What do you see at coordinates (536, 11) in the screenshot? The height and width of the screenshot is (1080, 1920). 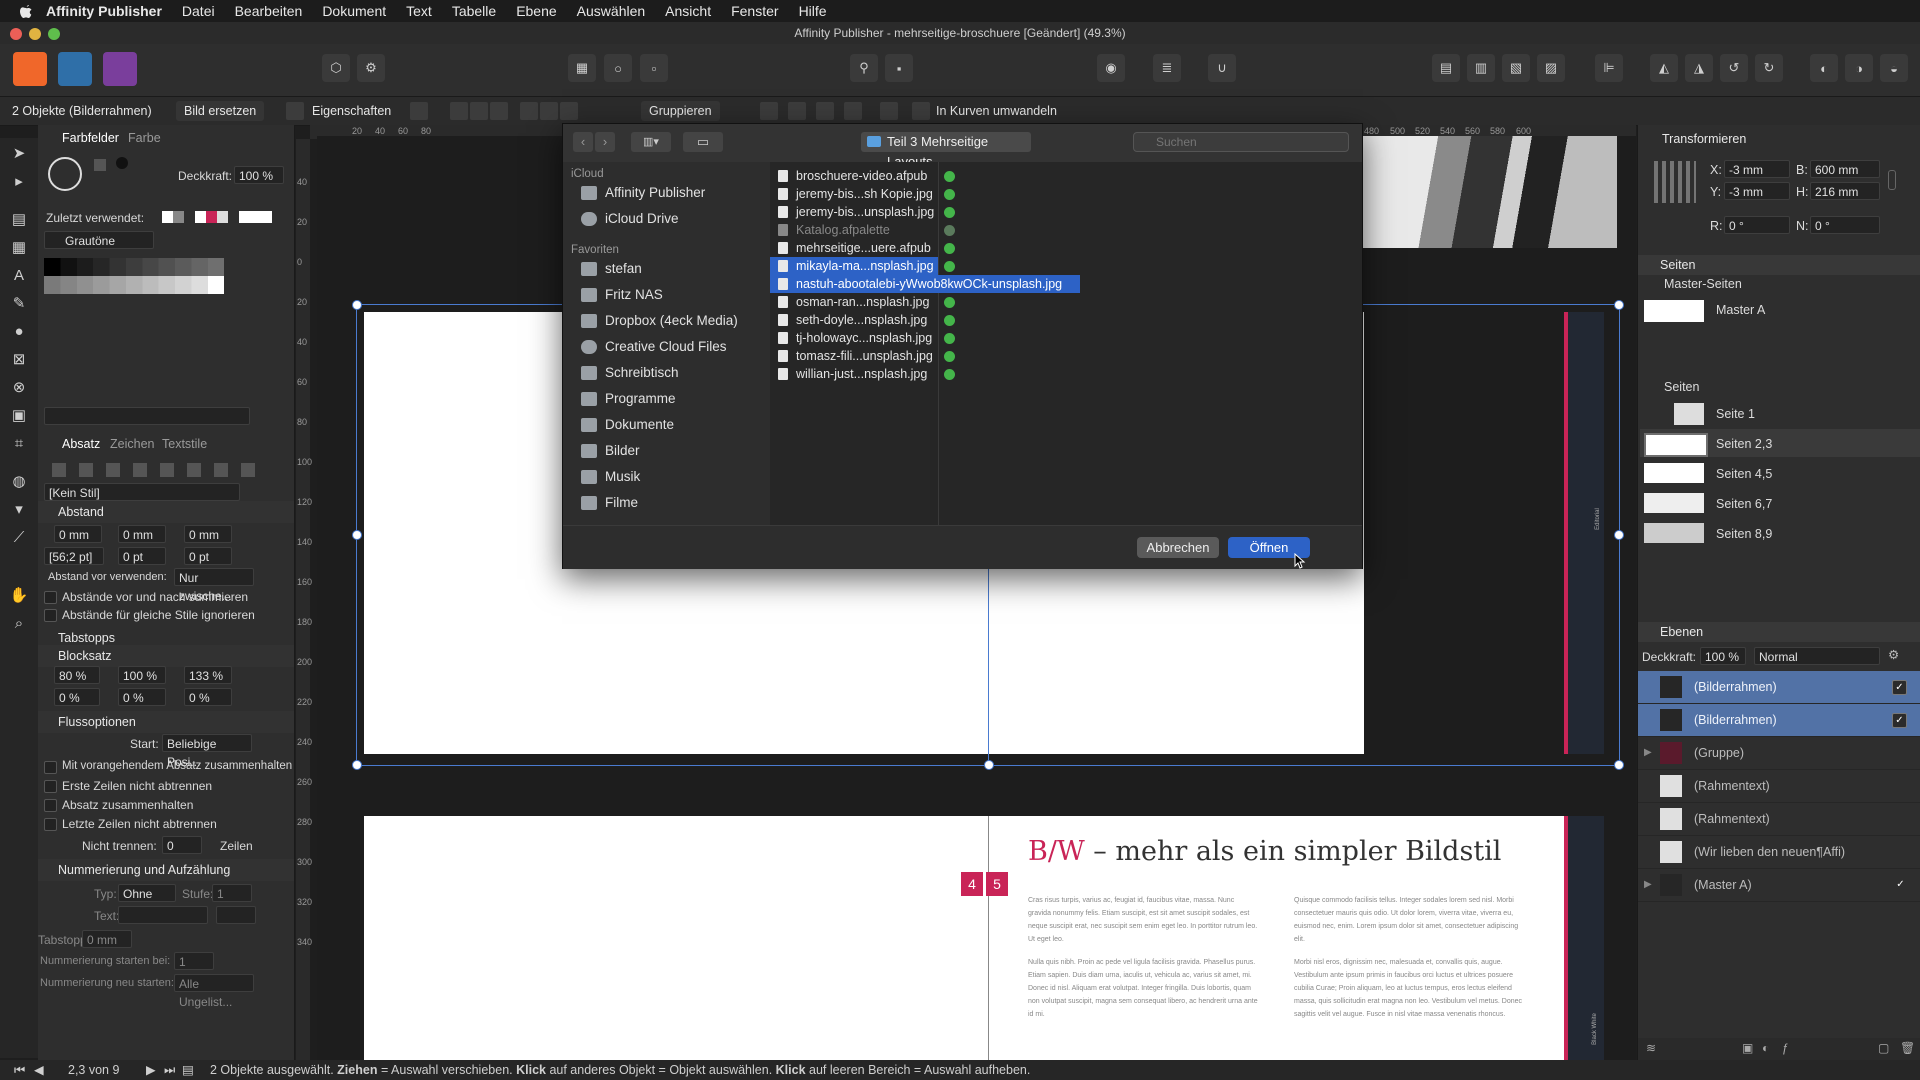 I see `menu-ebene: Ebene` at bounding box center [536, 11].